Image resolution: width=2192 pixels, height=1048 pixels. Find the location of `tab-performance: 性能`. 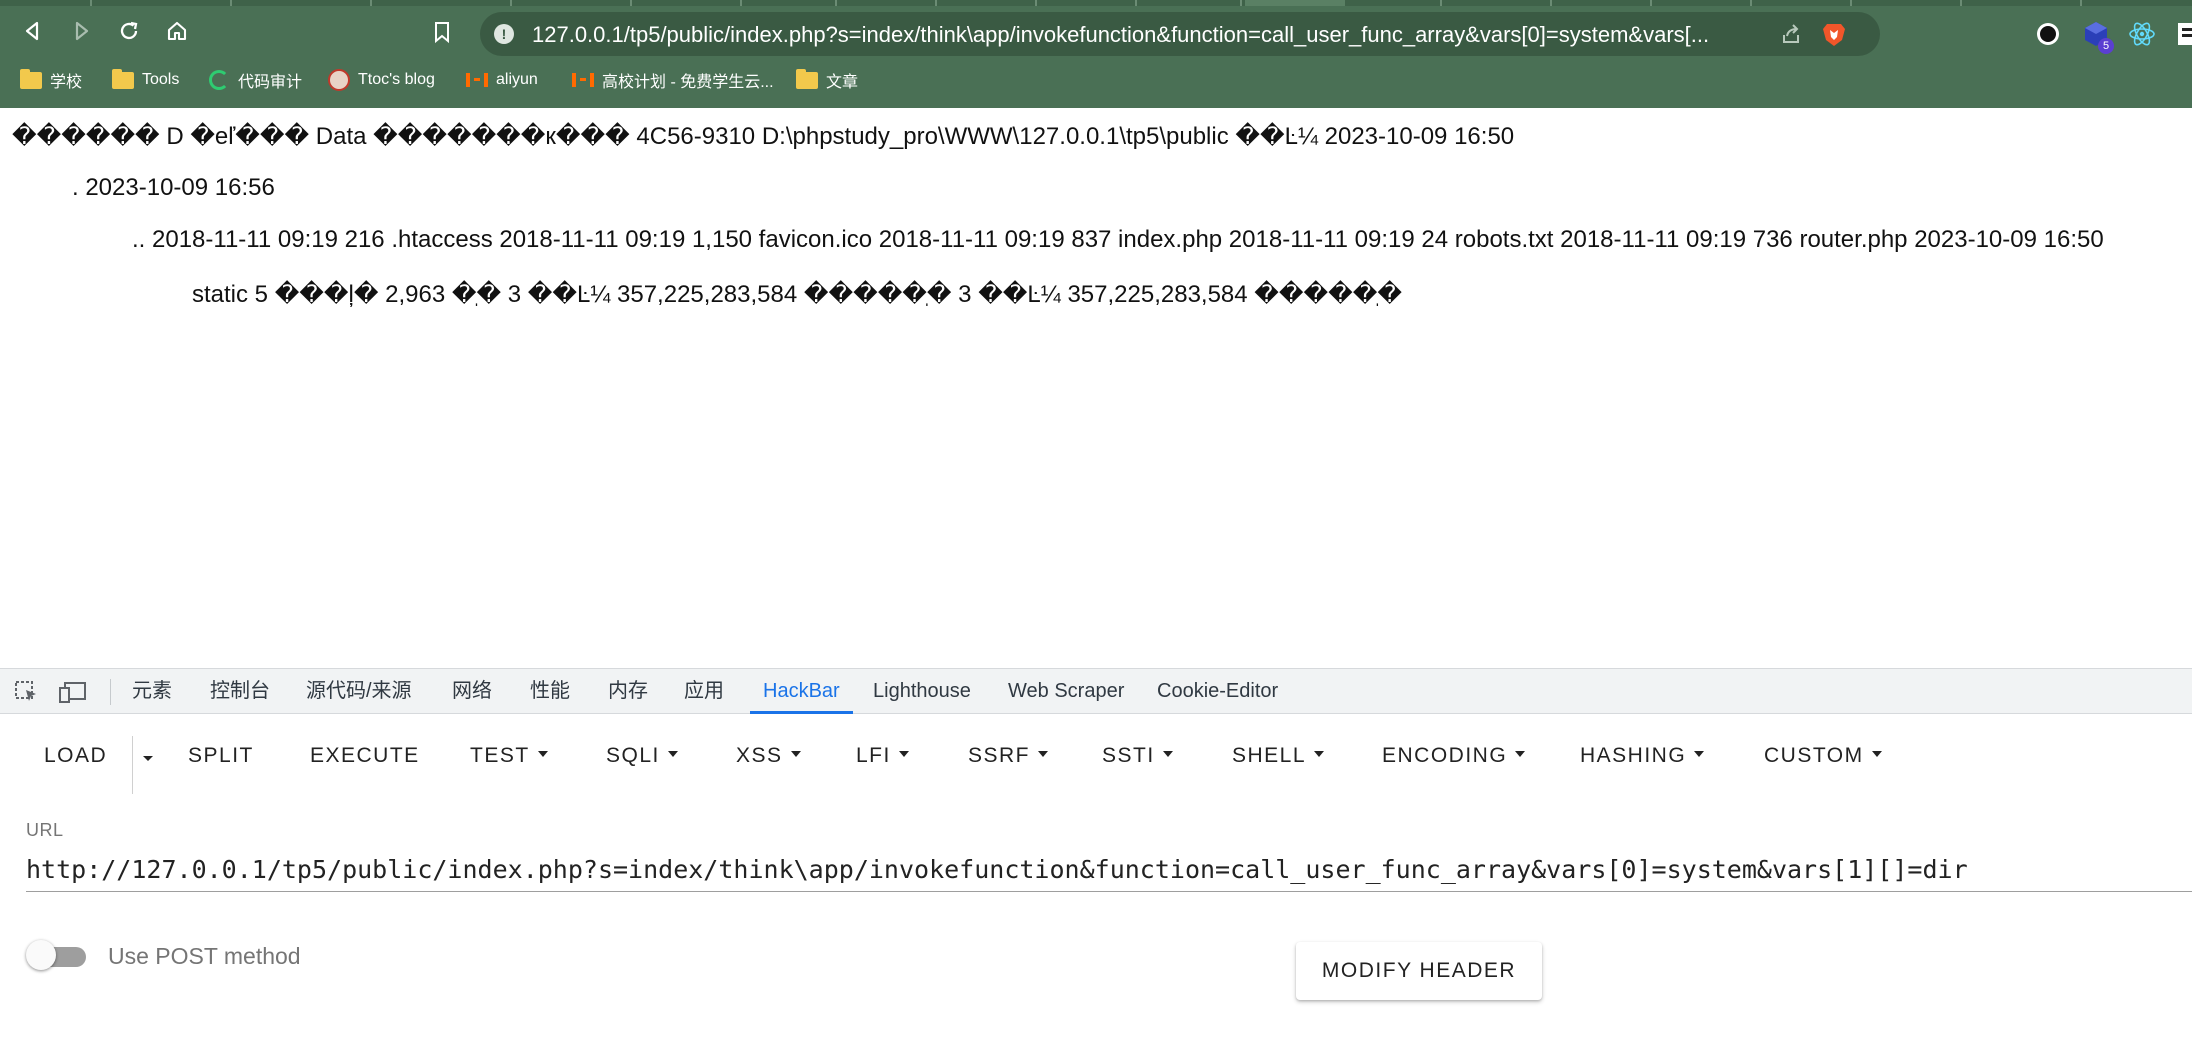

tab-performance: 性能 is located at coordinates (550, 691).